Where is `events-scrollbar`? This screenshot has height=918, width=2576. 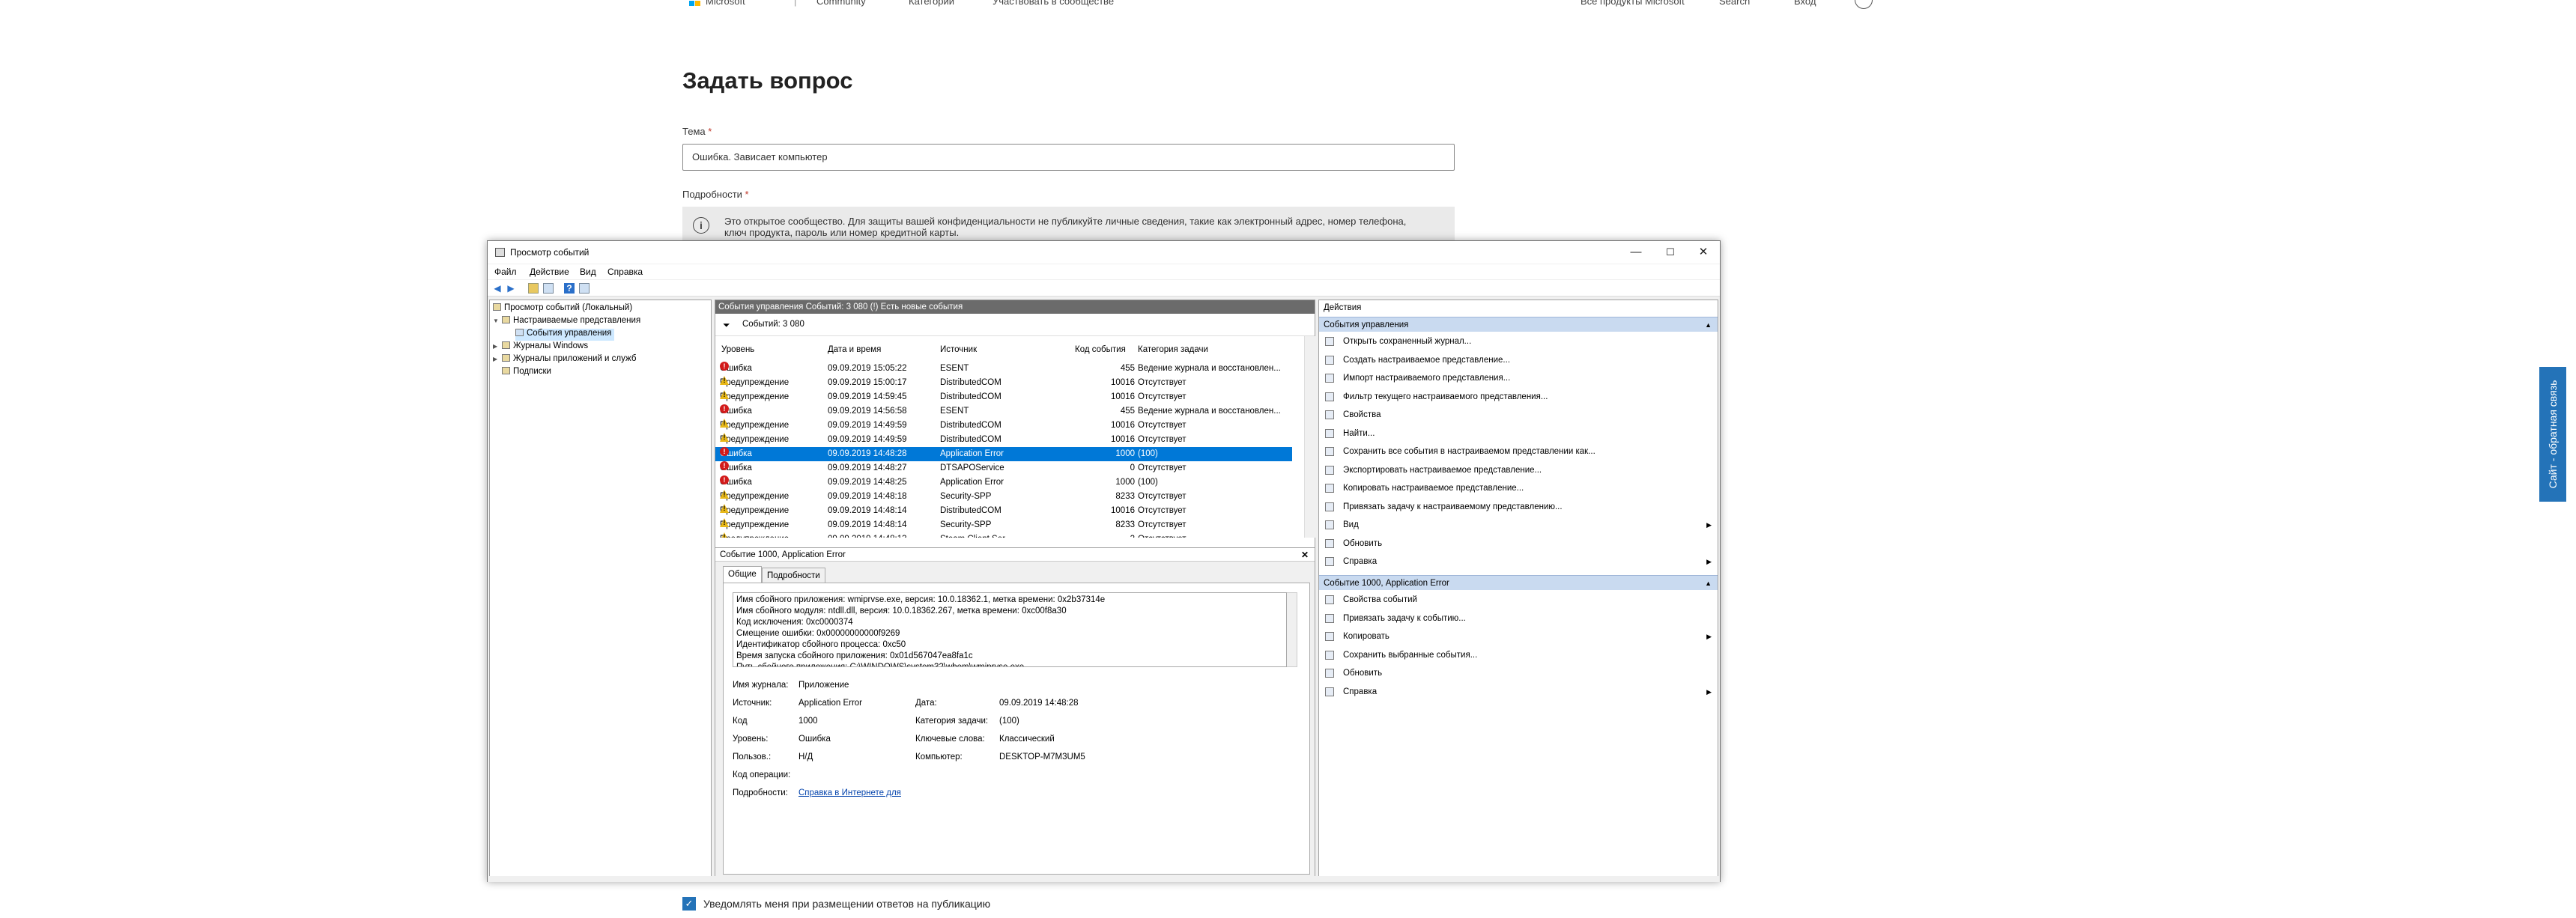 events-scrollbar is located at coordinates (1309, 437).